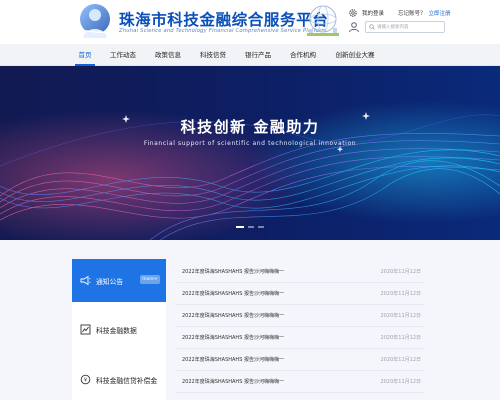 This screenshot has width=500, height=400. I want to click on search-area, so click(396, 27).